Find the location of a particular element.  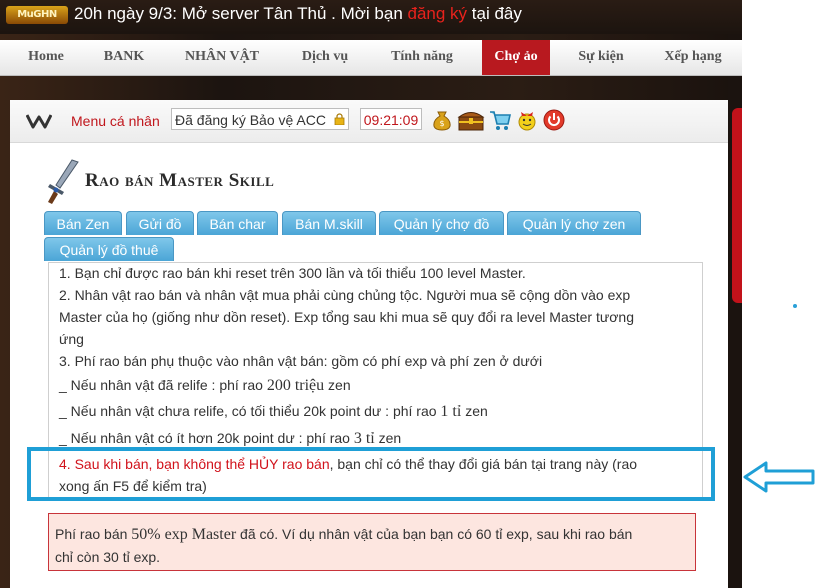

fee-relife-label: _ Nếu nhân vật đã relife : phí rao is located at coordinates (163, 385).